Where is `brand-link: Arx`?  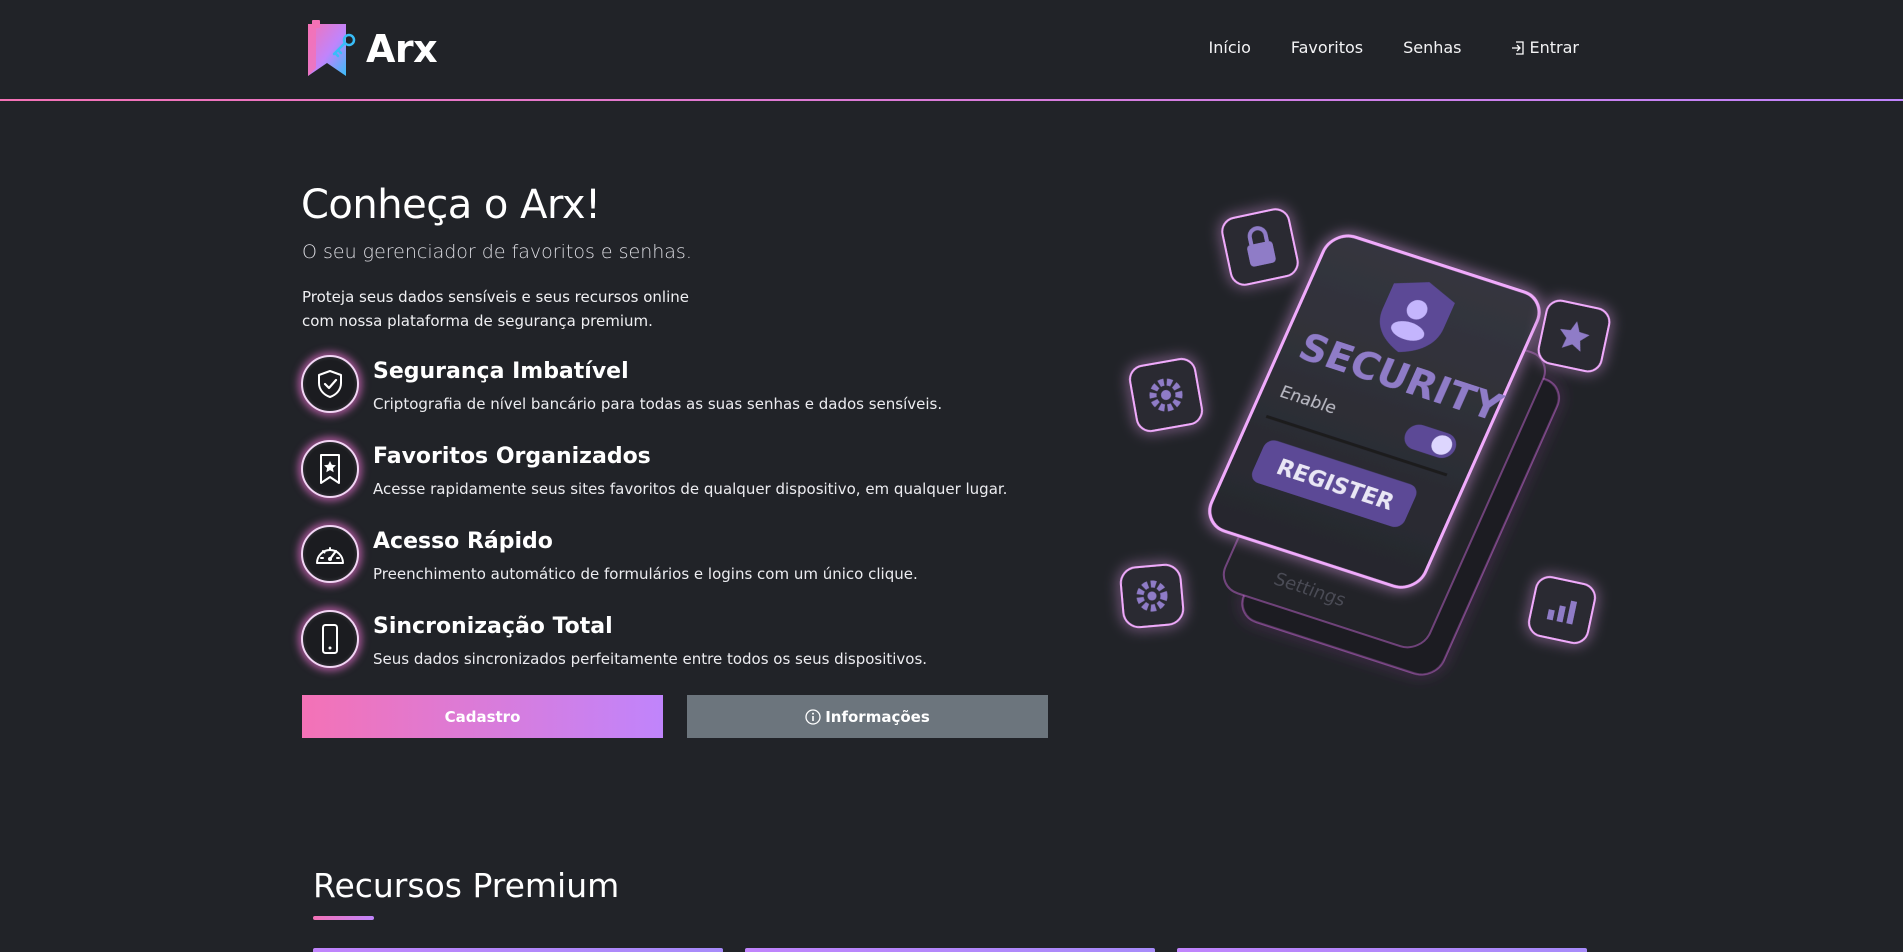 brand-link: Arx is located at coordinates (370, 49).